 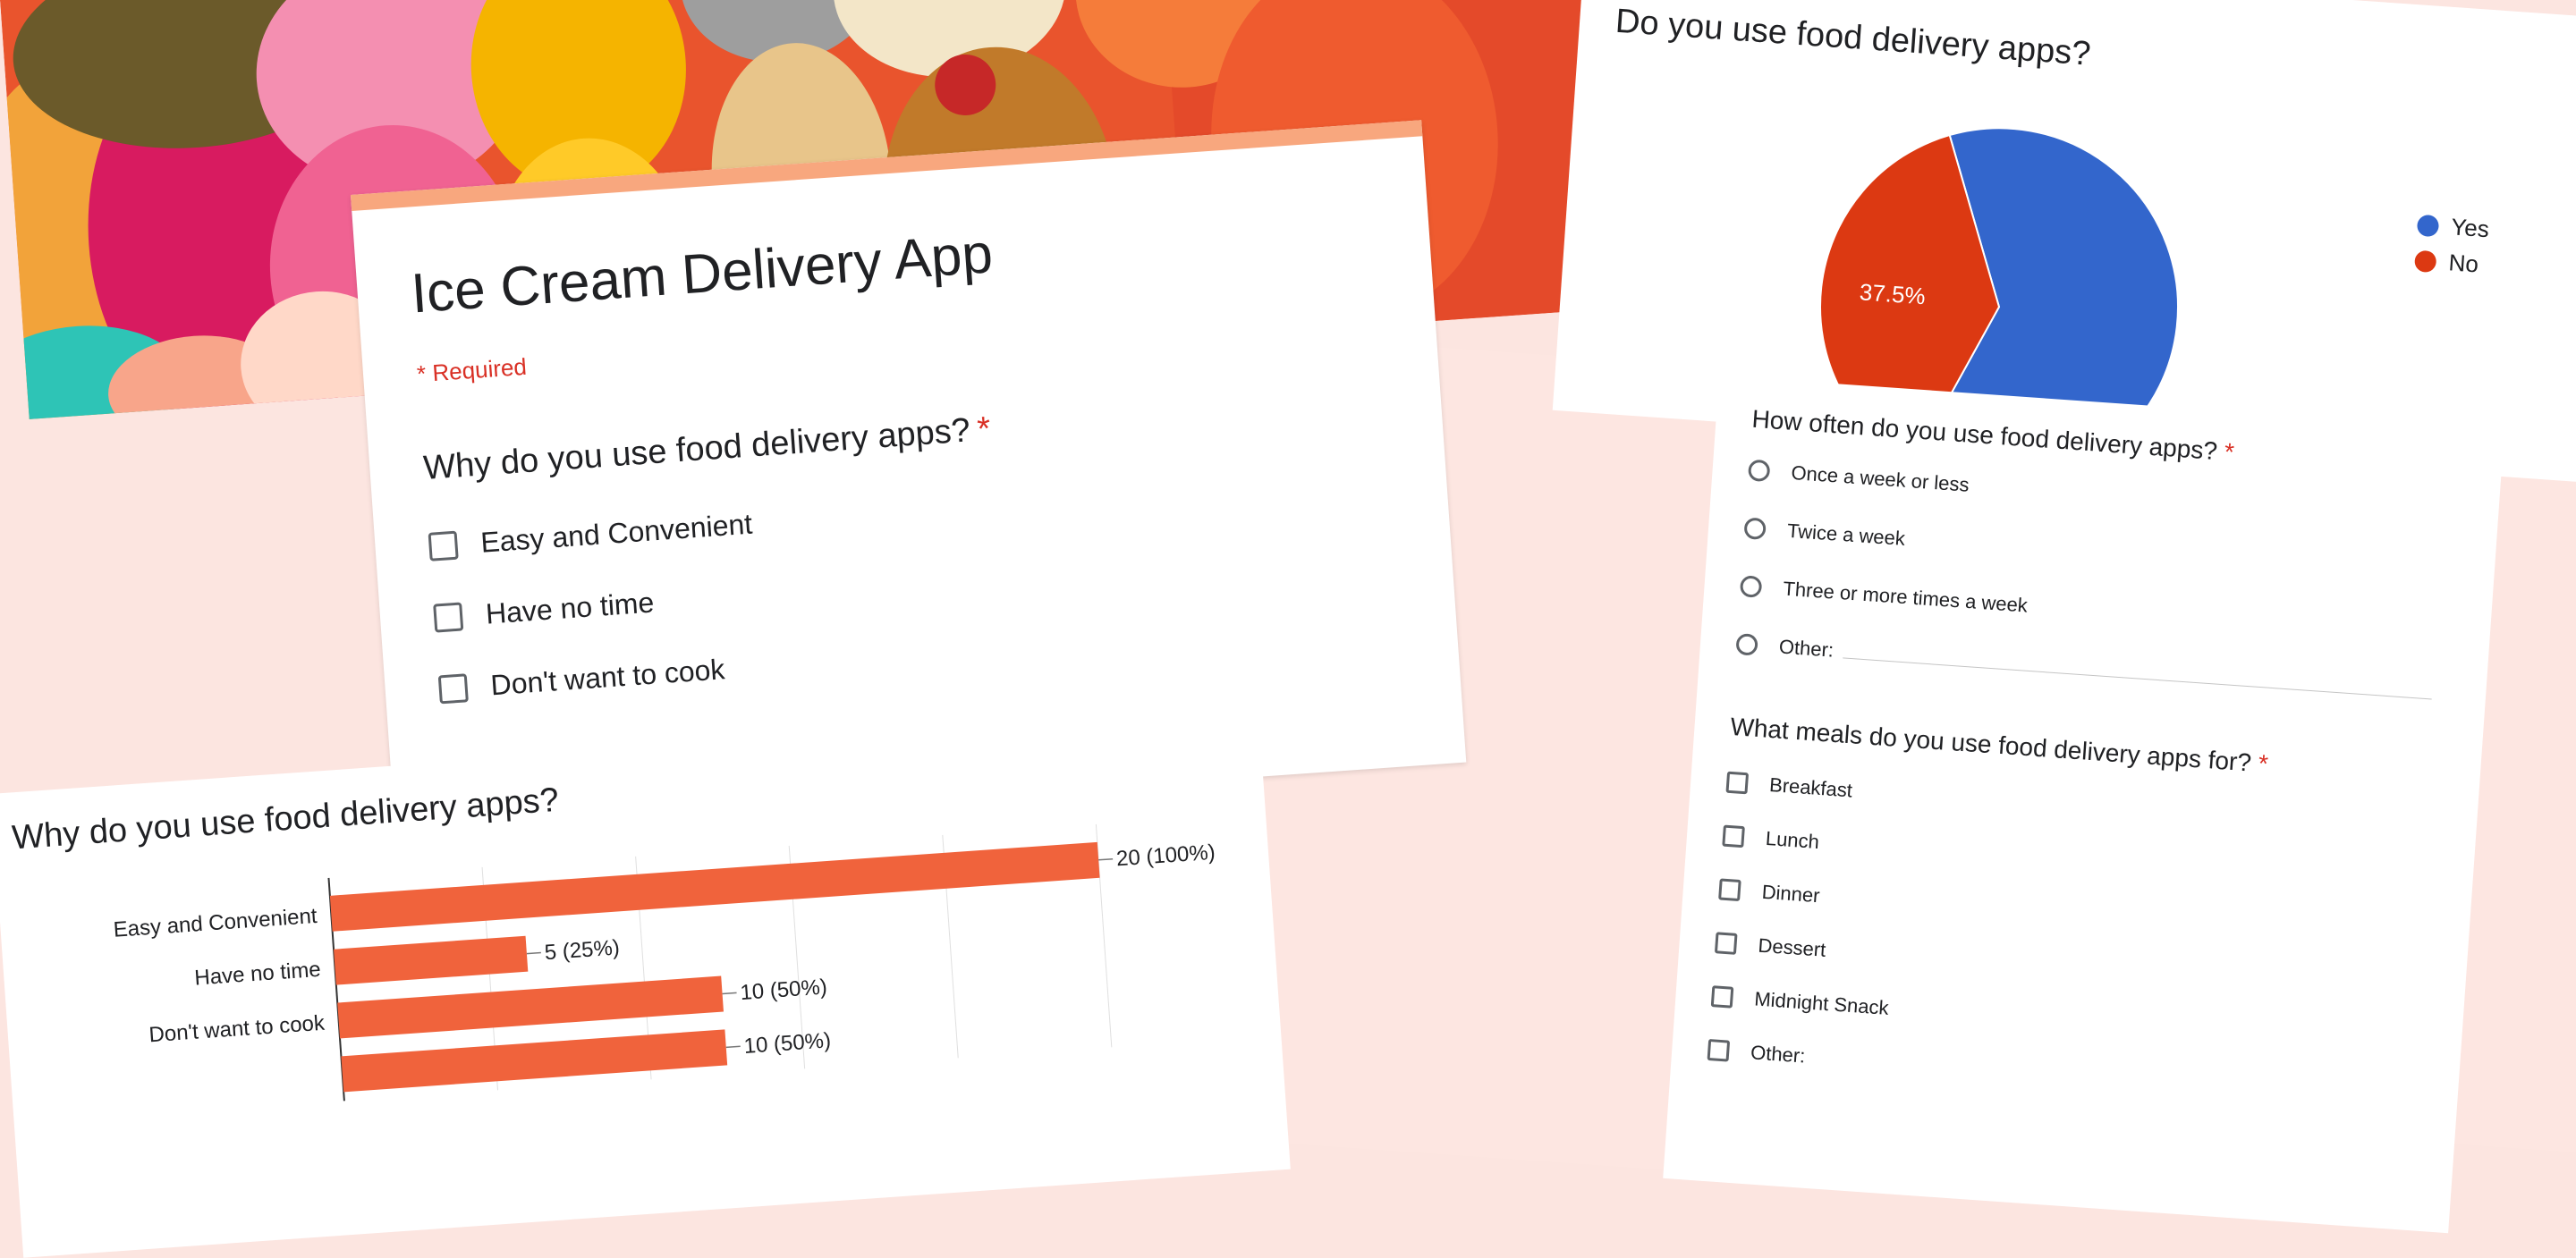 What do you see at coordinates (1165, 856) in the screenshot?
I see `data-label: 20 (100%)` at bounding box center [1165, 856].